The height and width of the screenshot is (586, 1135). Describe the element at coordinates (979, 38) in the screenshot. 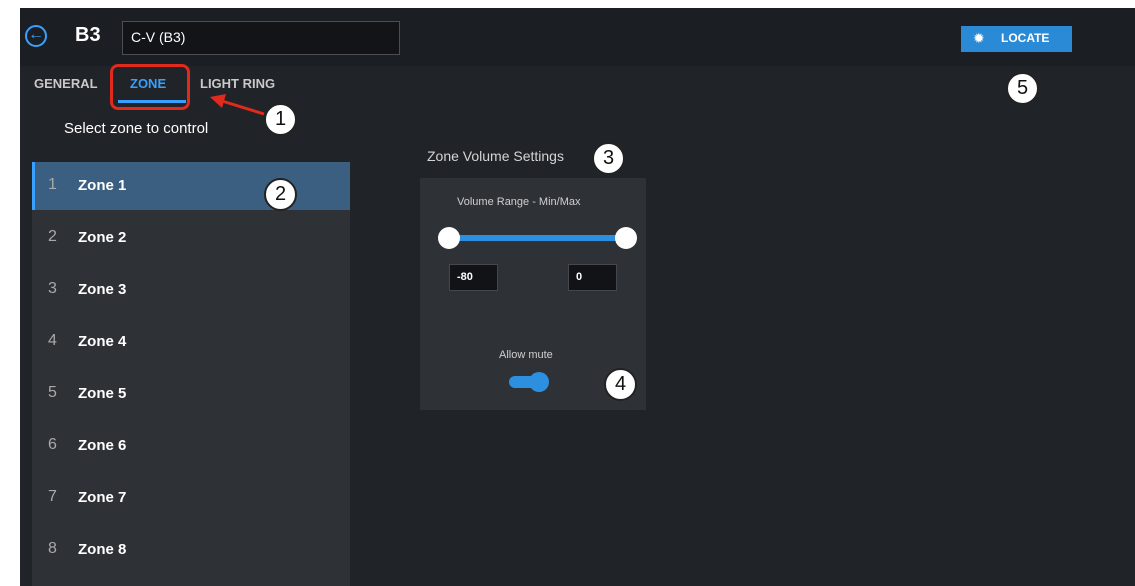

I see `lightbulb-icon: ✹` at that location.